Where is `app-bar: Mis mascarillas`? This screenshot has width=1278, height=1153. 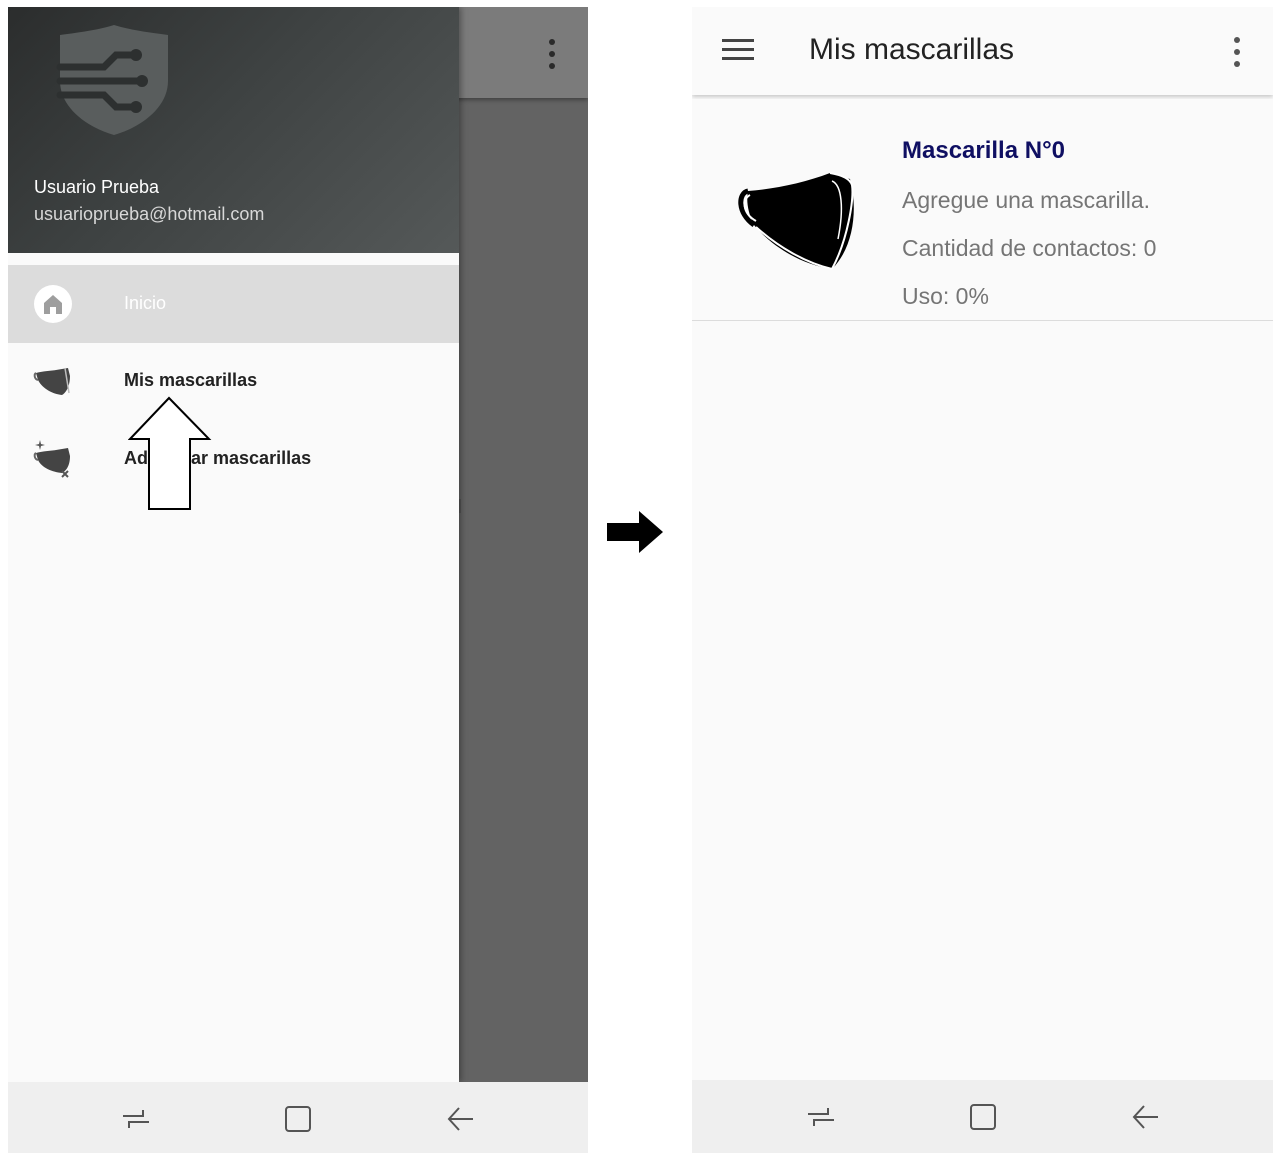
app-bar: Mis mascarillas is located at coordinates (982, 51).